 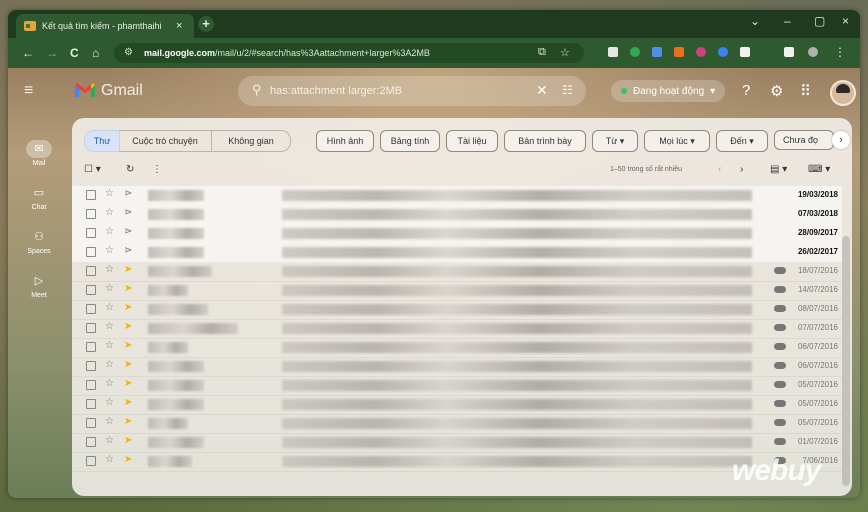 I want to click on side-panel-icon, so click(x=789, y=52).